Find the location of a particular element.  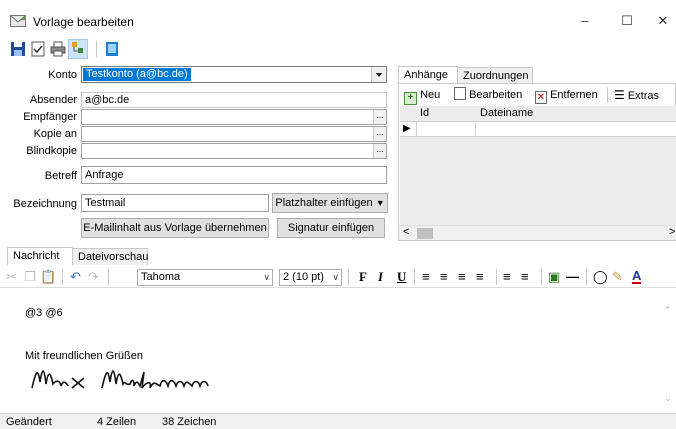

empfaenger-label: Empfänger is located at coordinates (50, 117).